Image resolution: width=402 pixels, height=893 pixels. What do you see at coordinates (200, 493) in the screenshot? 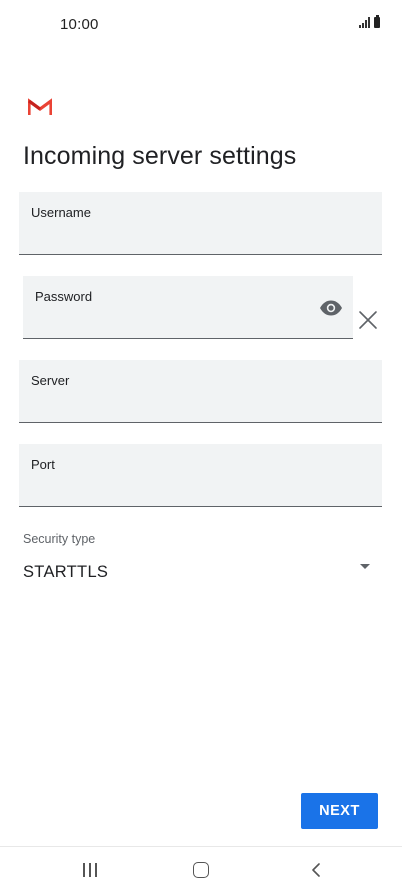
I see `port-input` at bounding box center [200, 493].